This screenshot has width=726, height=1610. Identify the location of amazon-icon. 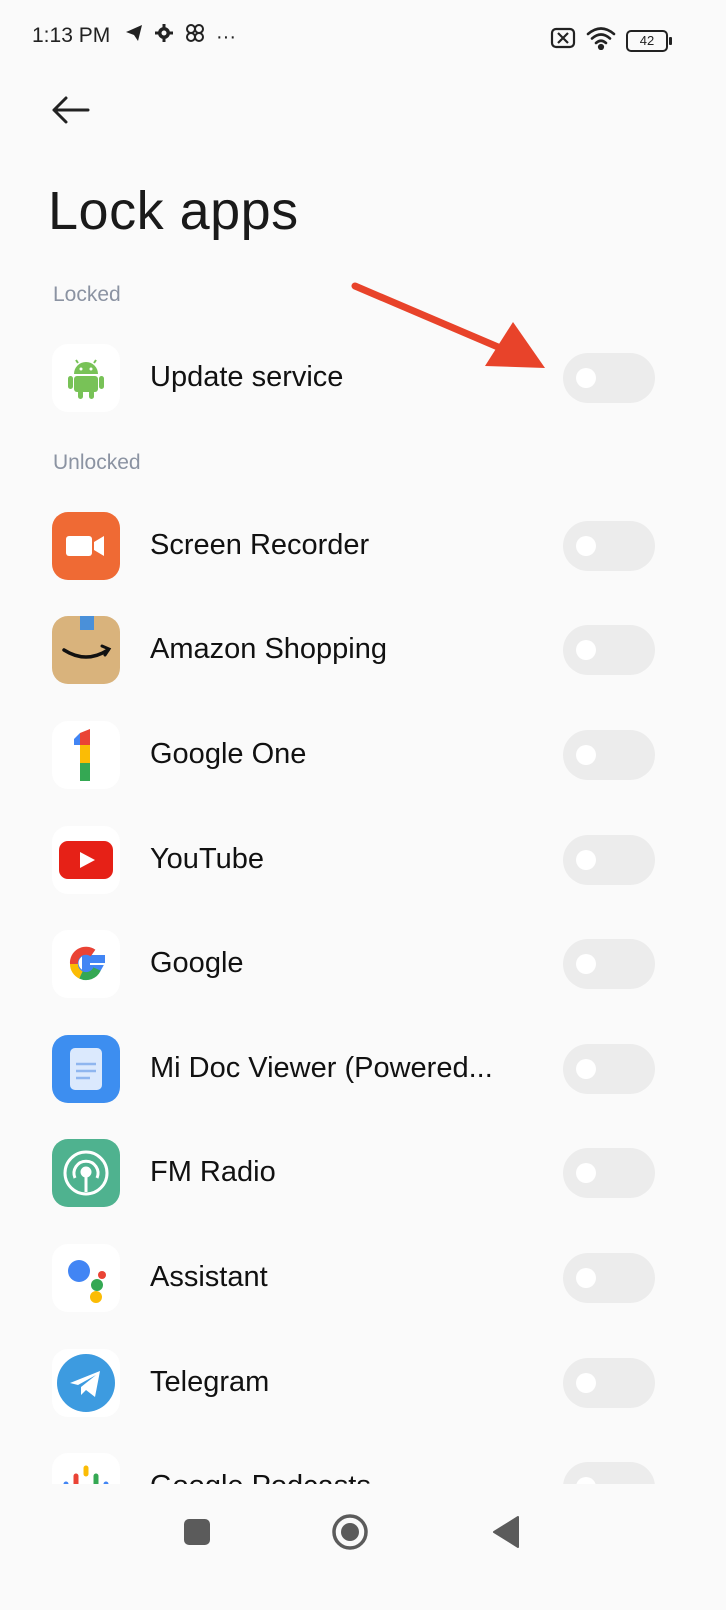
(86, 650).